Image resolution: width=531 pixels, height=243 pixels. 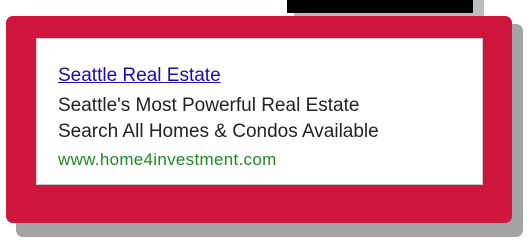 I want to click on top-tab, so click(x=380, y=6).